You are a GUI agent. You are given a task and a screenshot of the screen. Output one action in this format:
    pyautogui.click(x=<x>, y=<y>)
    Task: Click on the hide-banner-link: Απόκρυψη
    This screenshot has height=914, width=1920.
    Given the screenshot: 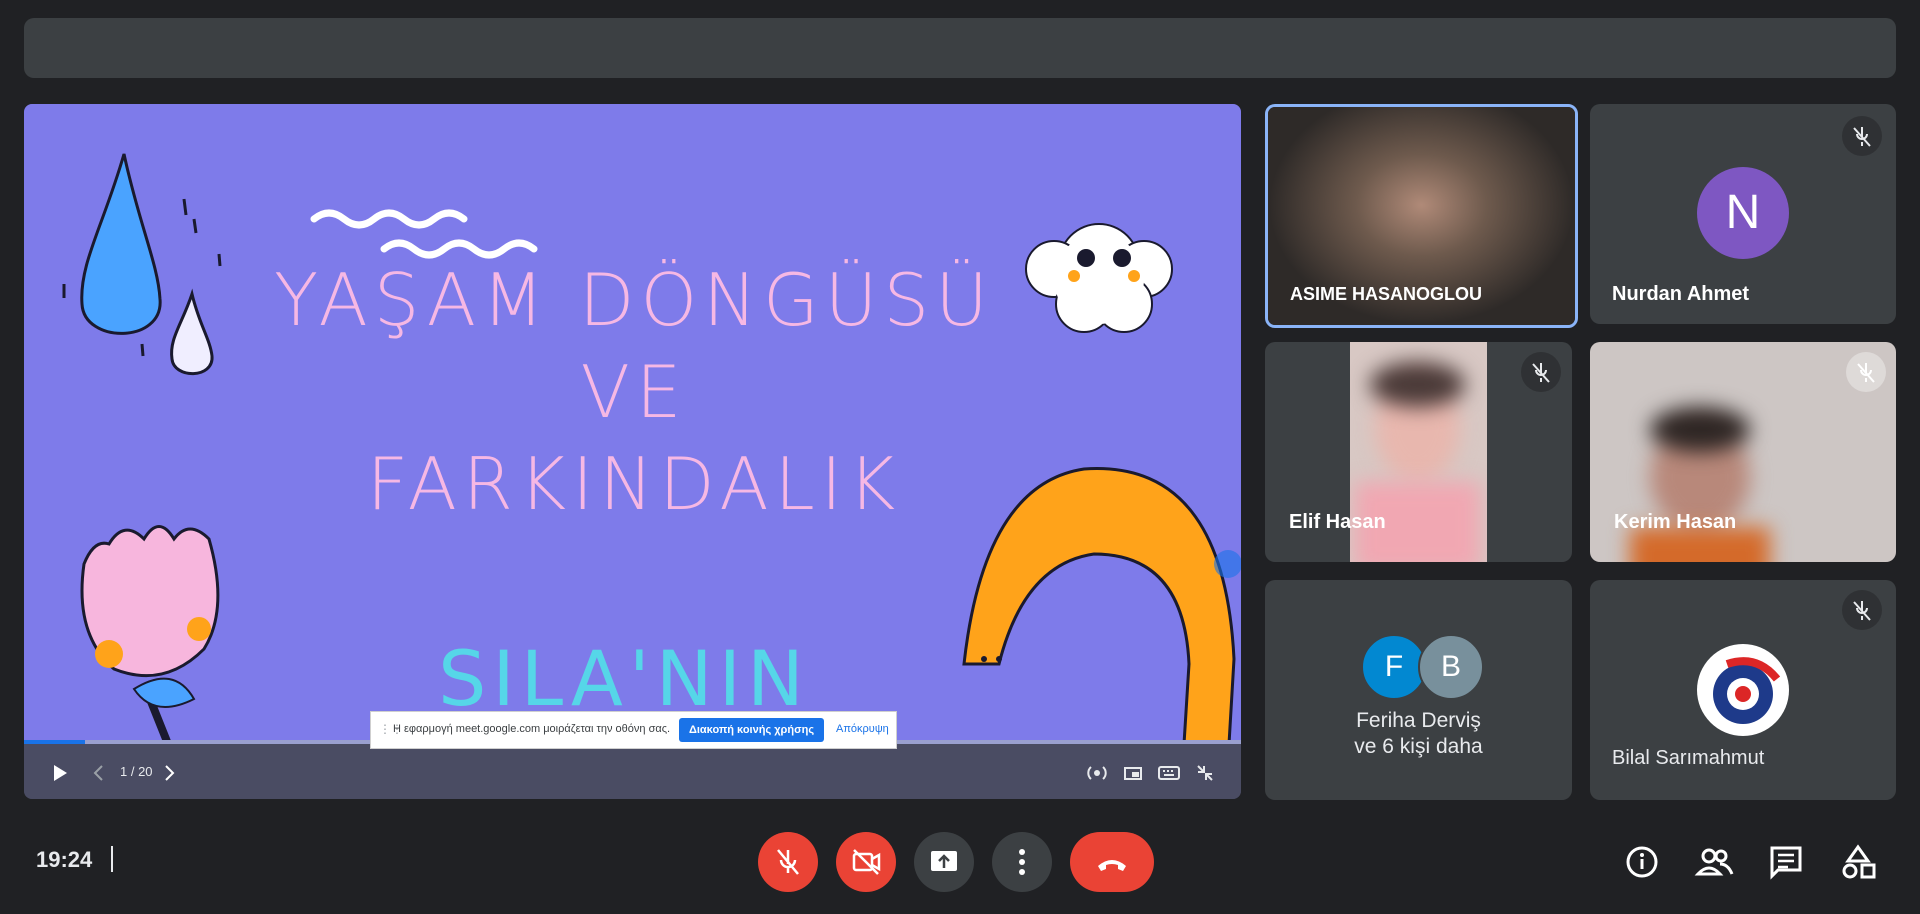 What is the action you would take?
    pyautogui.click(x=862, y=729)
    